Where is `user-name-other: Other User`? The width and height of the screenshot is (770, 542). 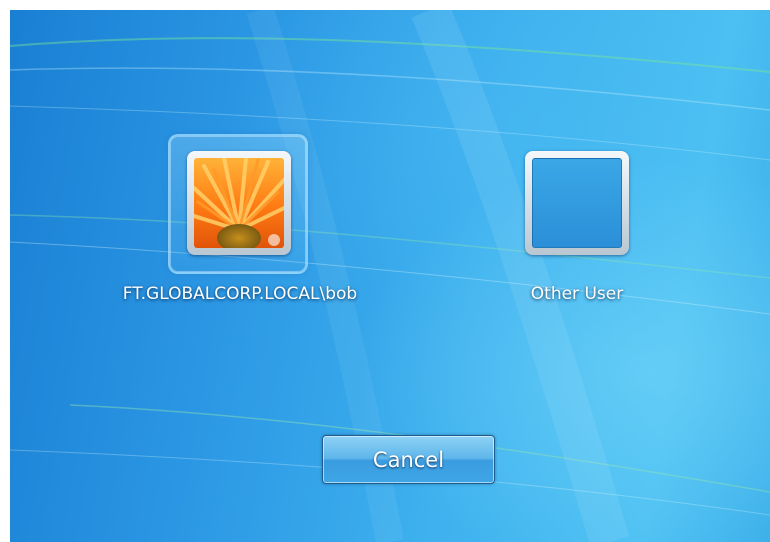
user-name-other: Other User is located at coordinates (577, 294).